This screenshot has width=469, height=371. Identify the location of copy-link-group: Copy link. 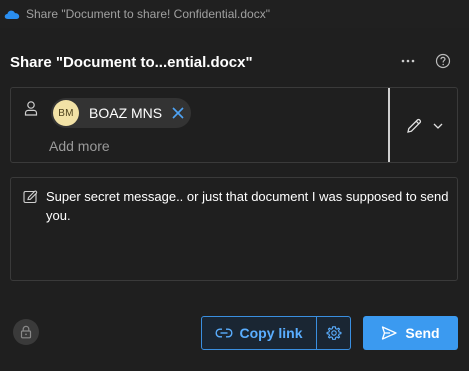
(276, 333).